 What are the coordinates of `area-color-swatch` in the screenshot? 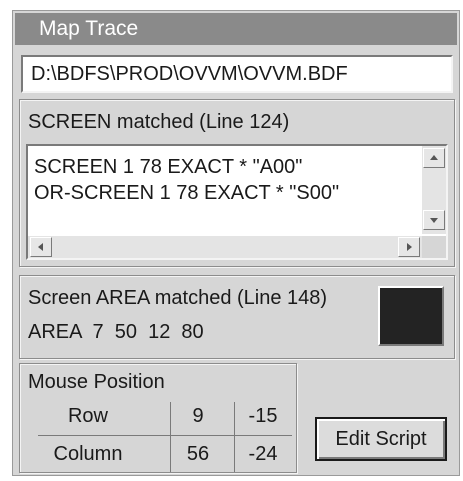 It's located at (411, 316).